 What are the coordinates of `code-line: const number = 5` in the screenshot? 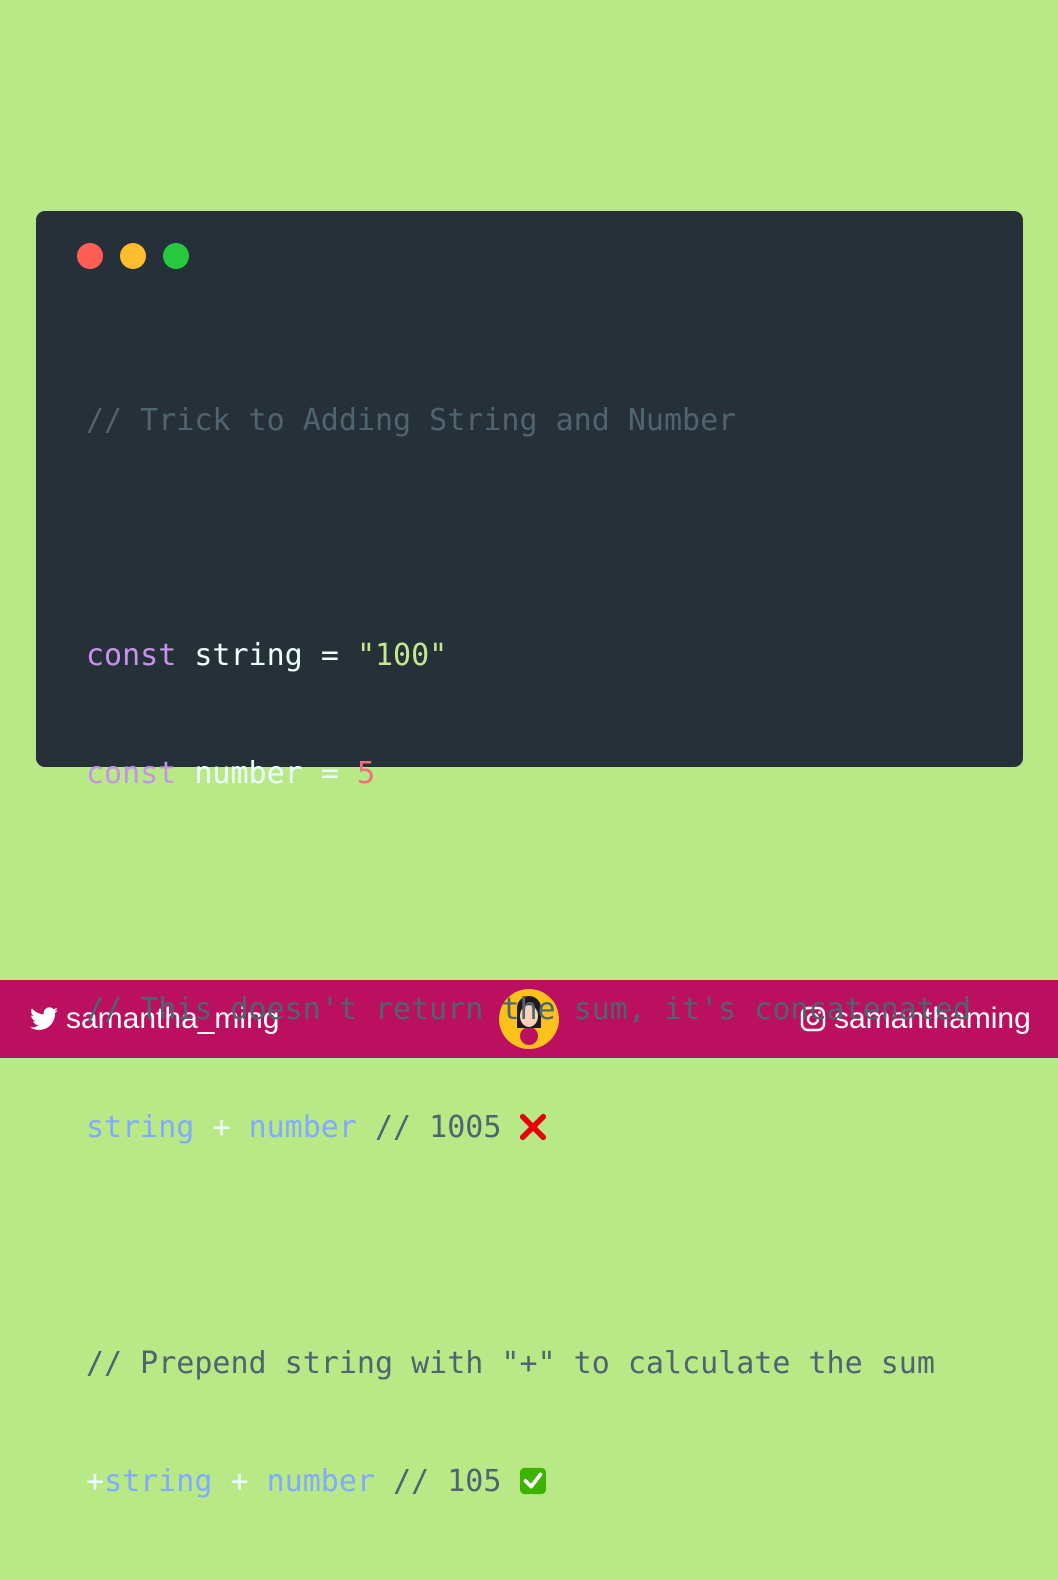 It's located at (546, 773).